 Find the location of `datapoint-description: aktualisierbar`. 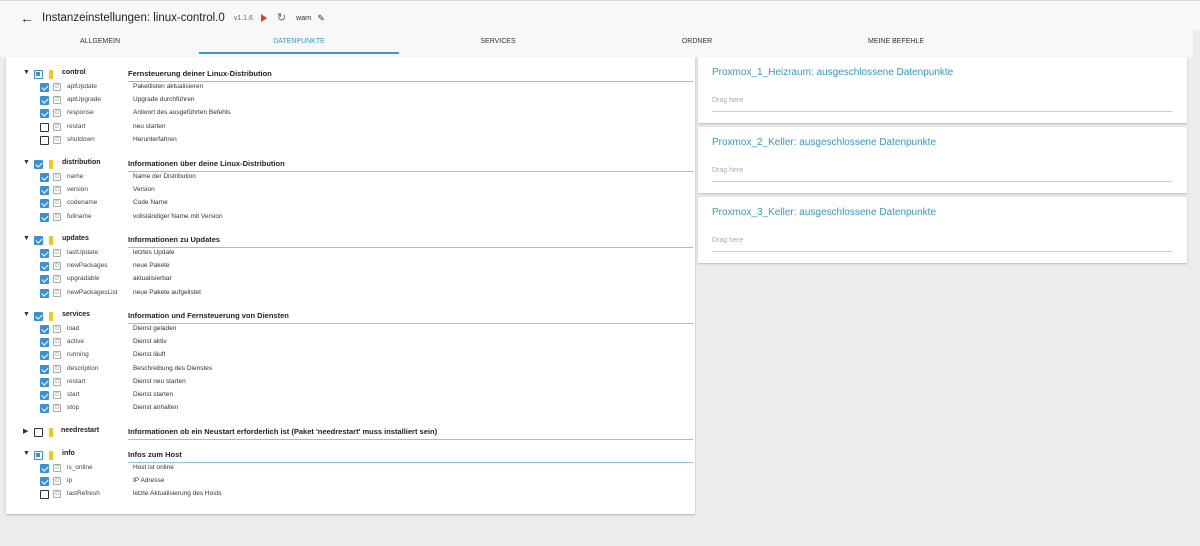

datapoint-description: aktualisierbar is located at coordinates (152, 279).